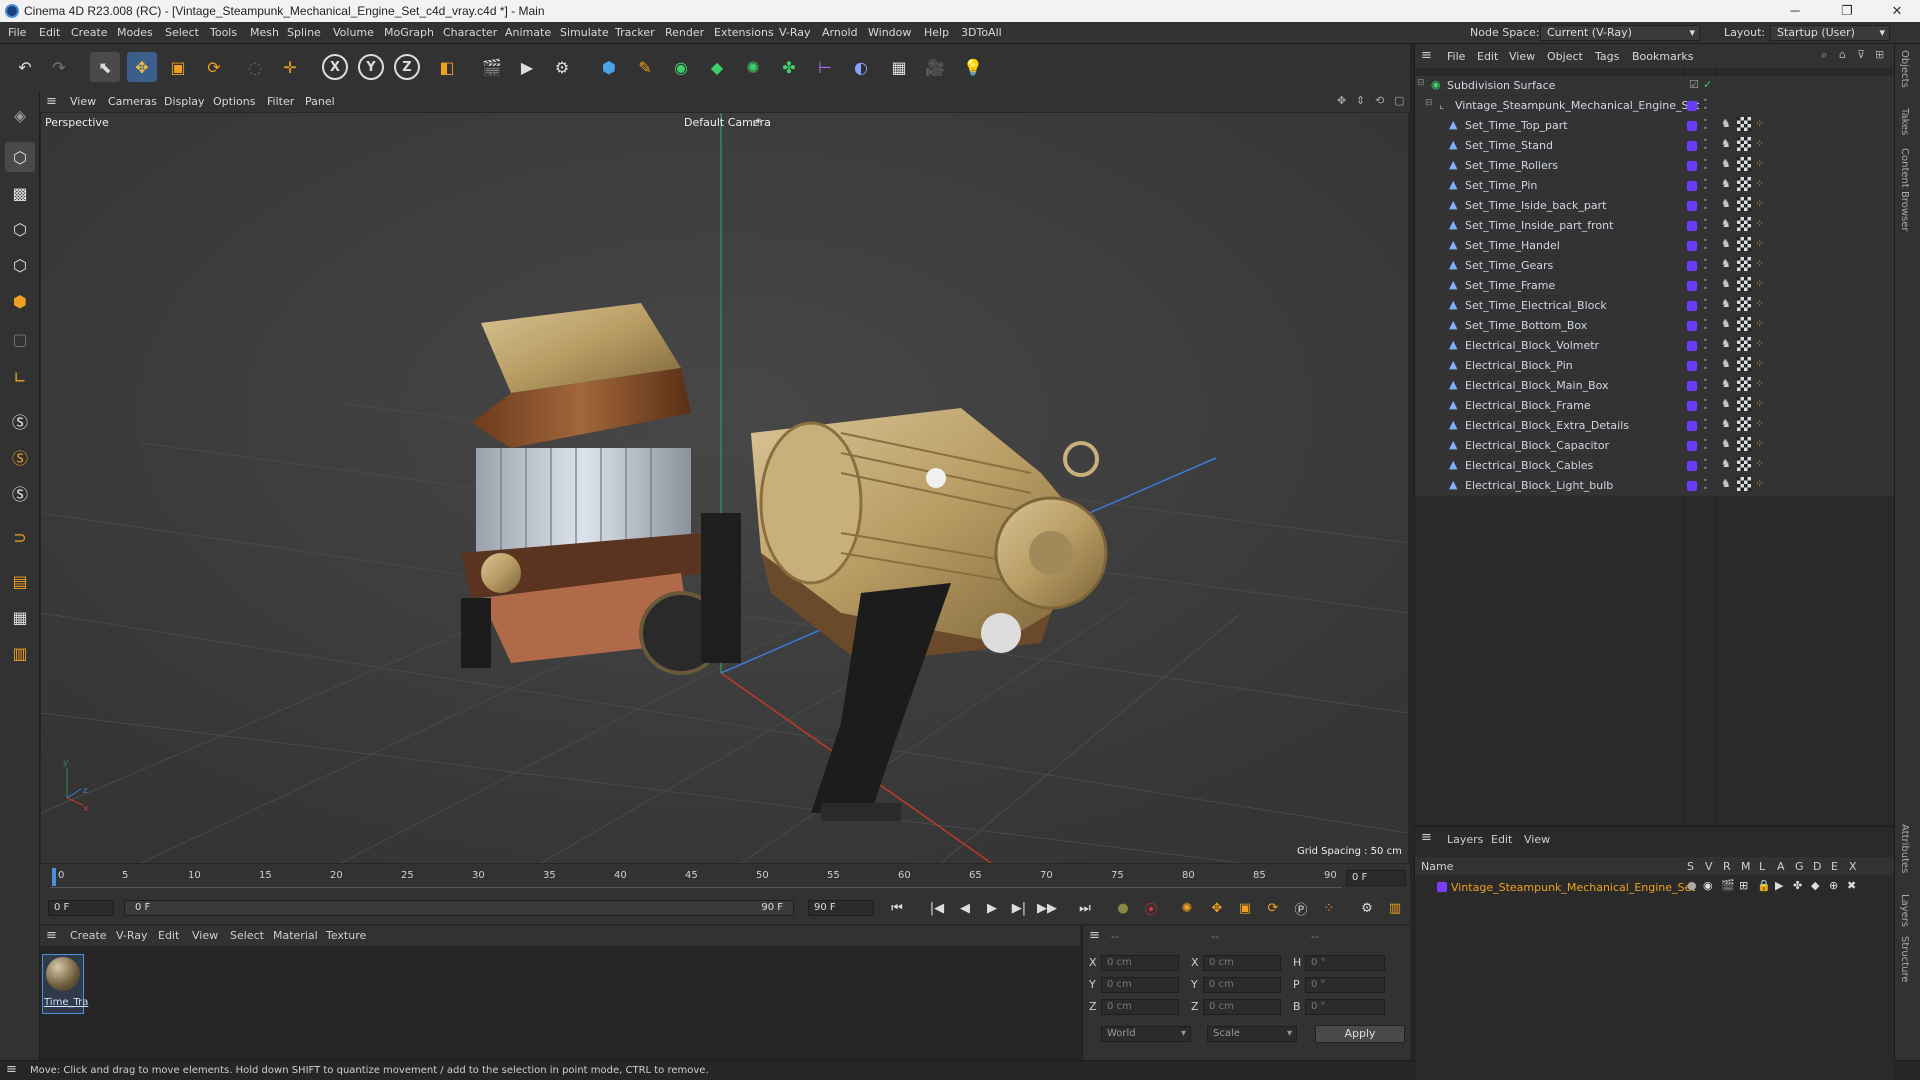  Describe the element at coordinates (264, 32) in the screenshot. I see `menu-mesh: Mesh` at that location.